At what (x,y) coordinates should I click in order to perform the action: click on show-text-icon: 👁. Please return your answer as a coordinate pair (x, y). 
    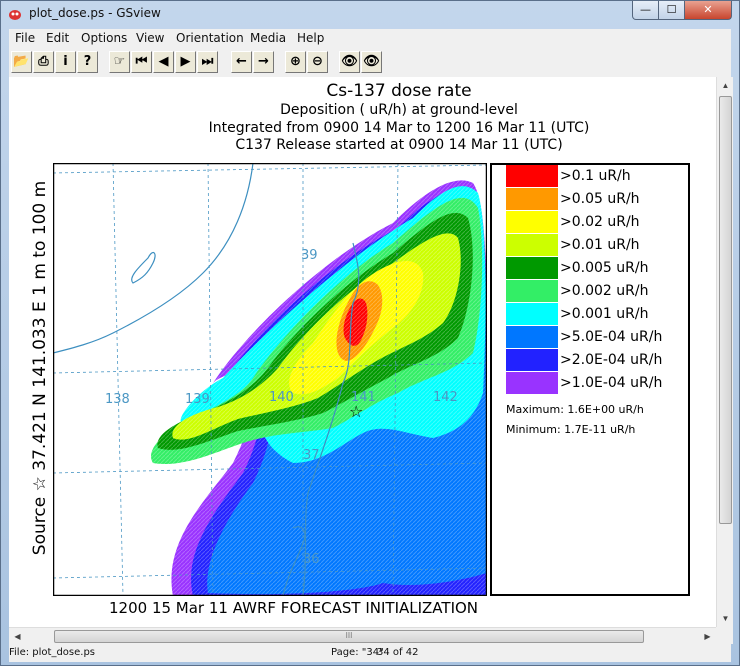
    Looking at the image, I should click on (349, 62).